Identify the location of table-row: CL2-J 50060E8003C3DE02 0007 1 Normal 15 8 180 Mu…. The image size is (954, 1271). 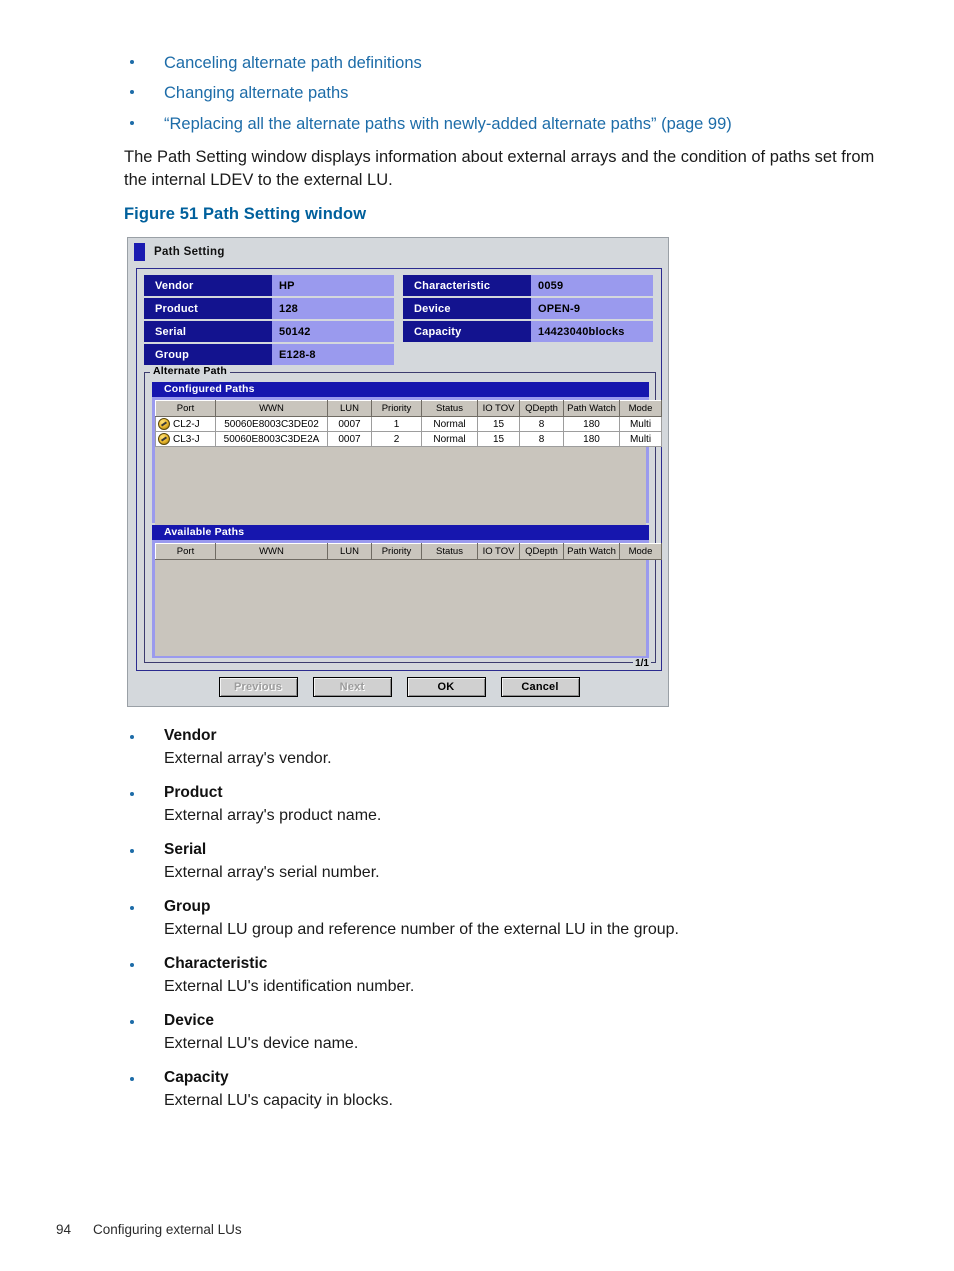
(408, 424).